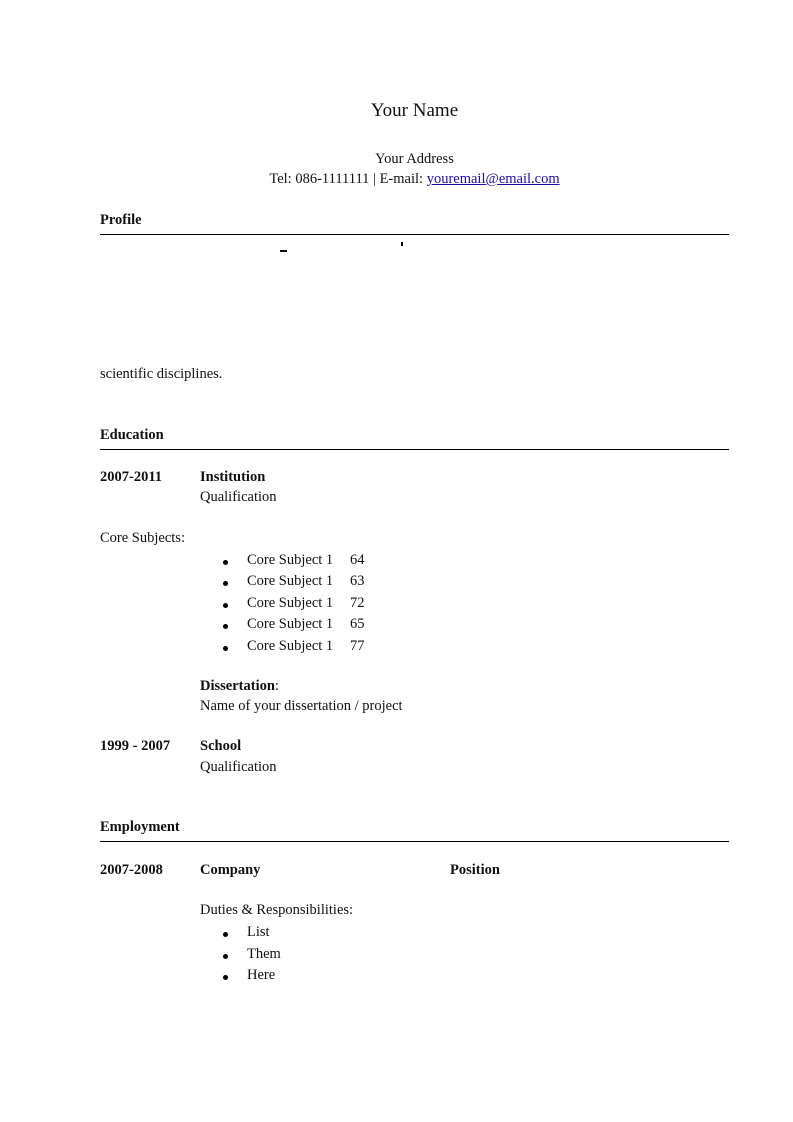 The image size is (793, 1122). I want to click on employment-dates: 2007-2008, so click(131, 870).